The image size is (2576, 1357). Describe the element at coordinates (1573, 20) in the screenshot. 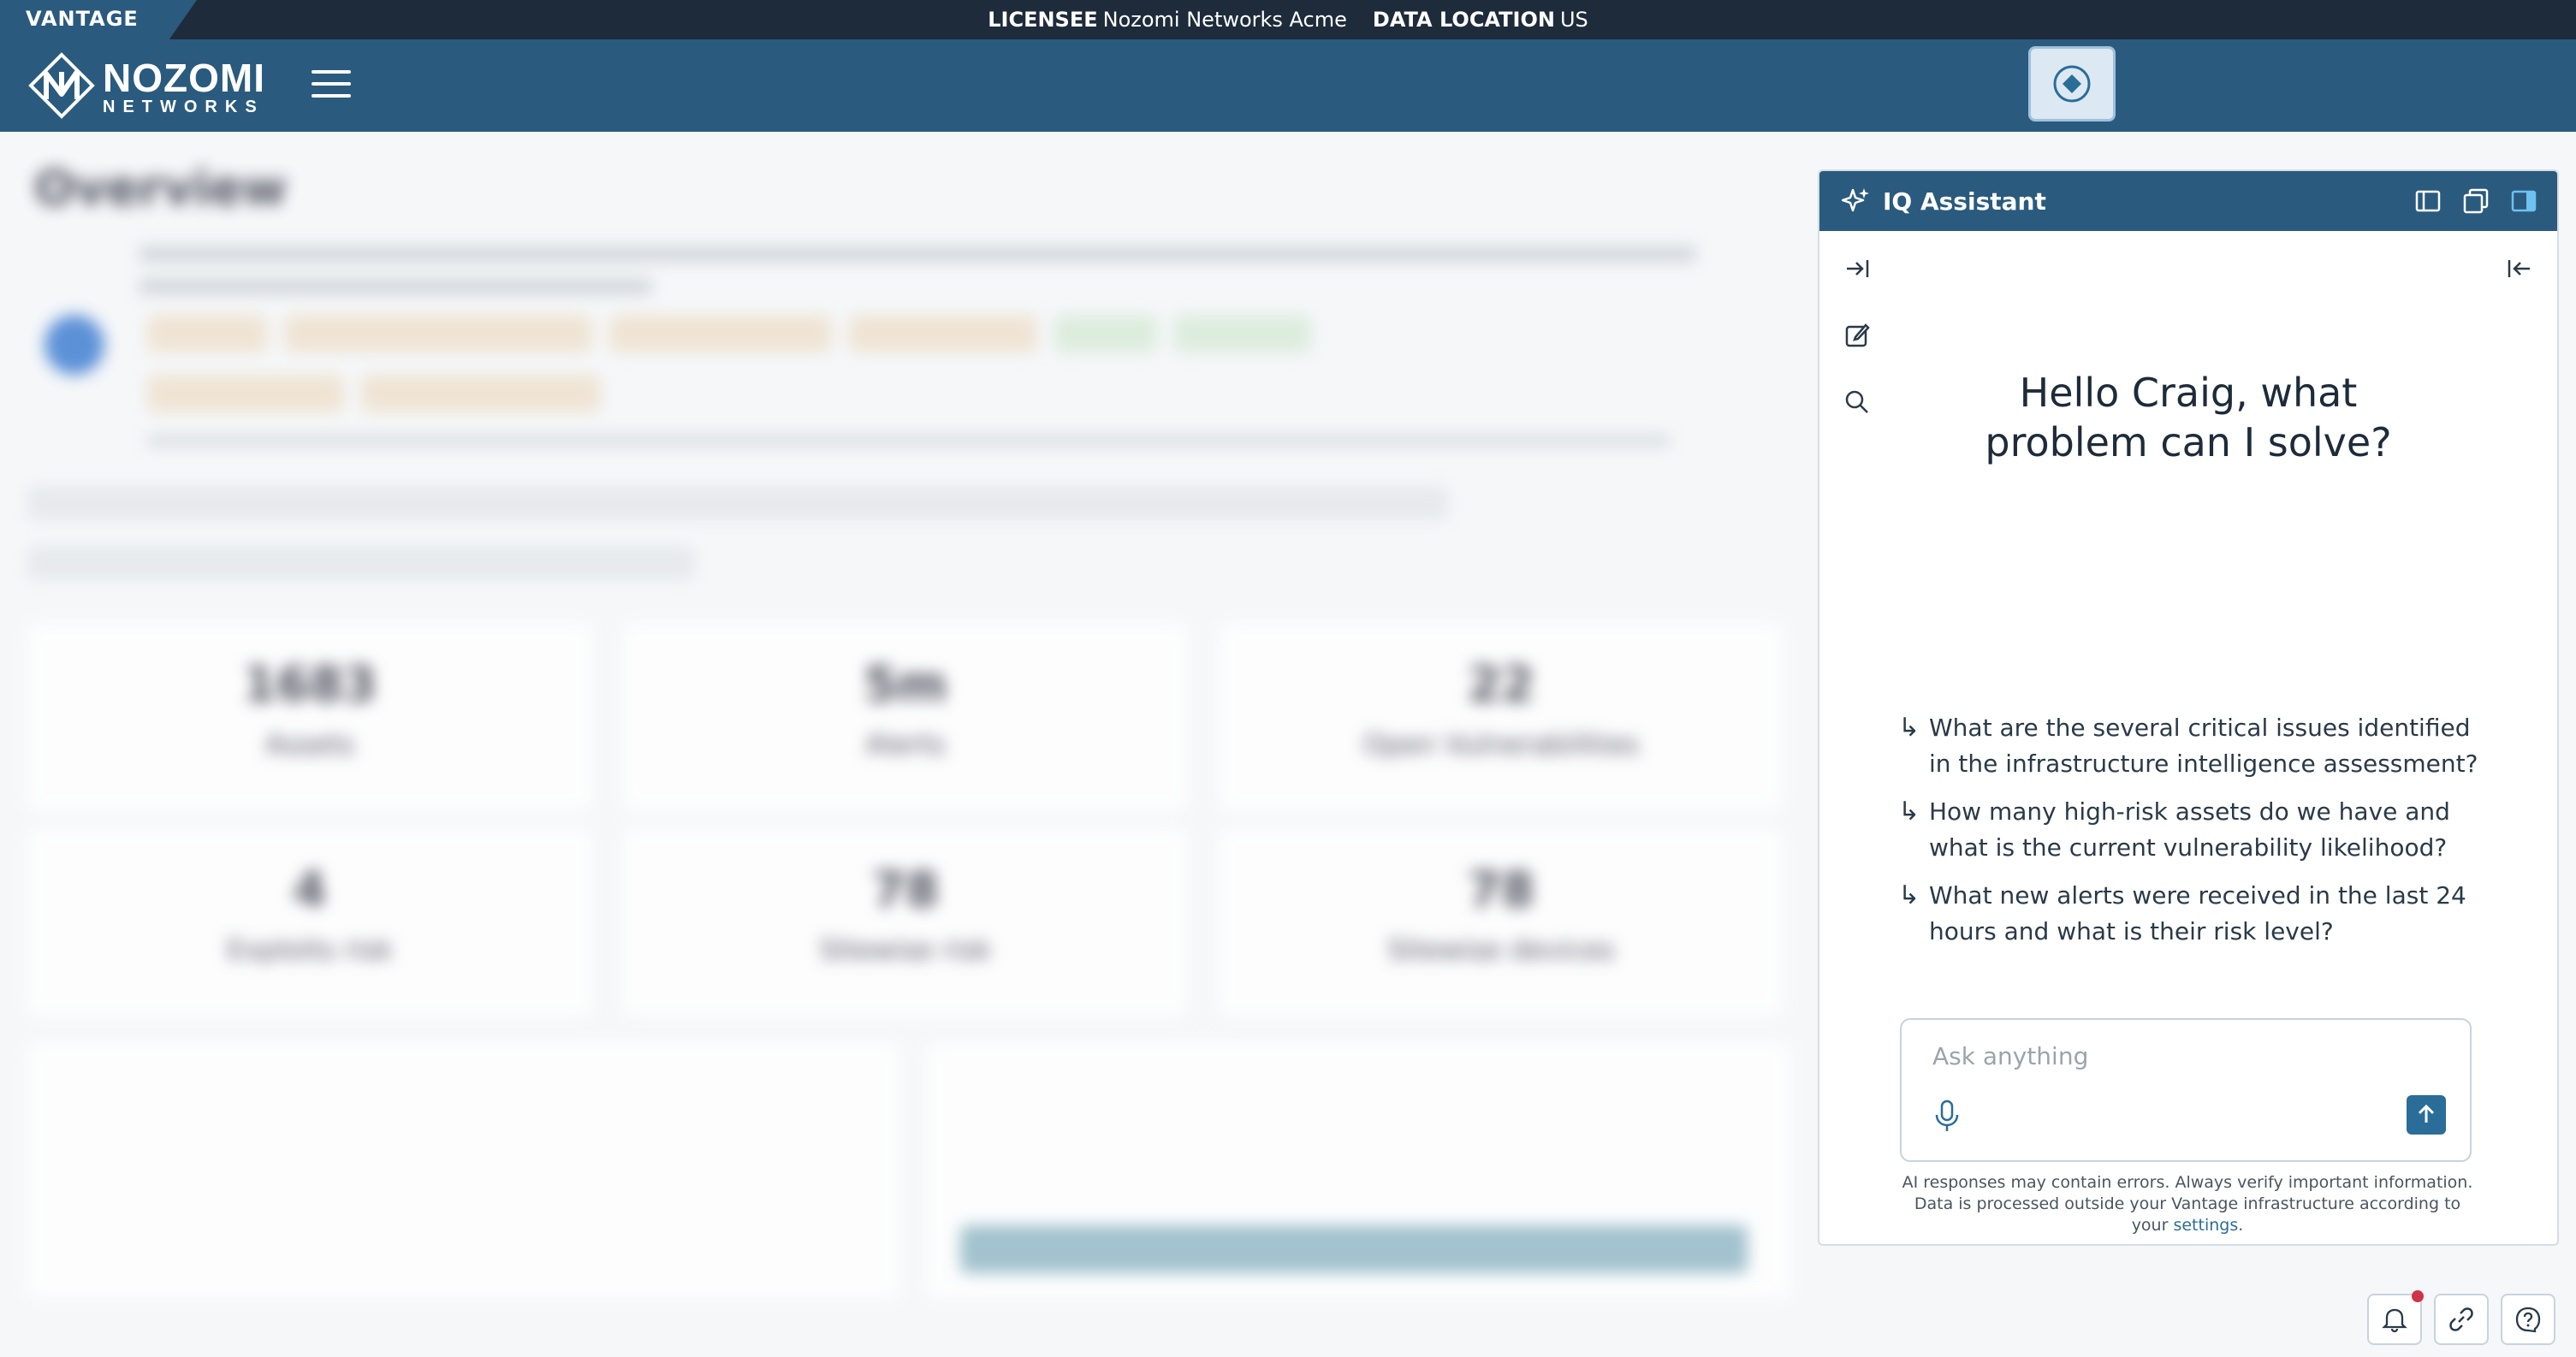

I see `data-location-value: US` at that location.